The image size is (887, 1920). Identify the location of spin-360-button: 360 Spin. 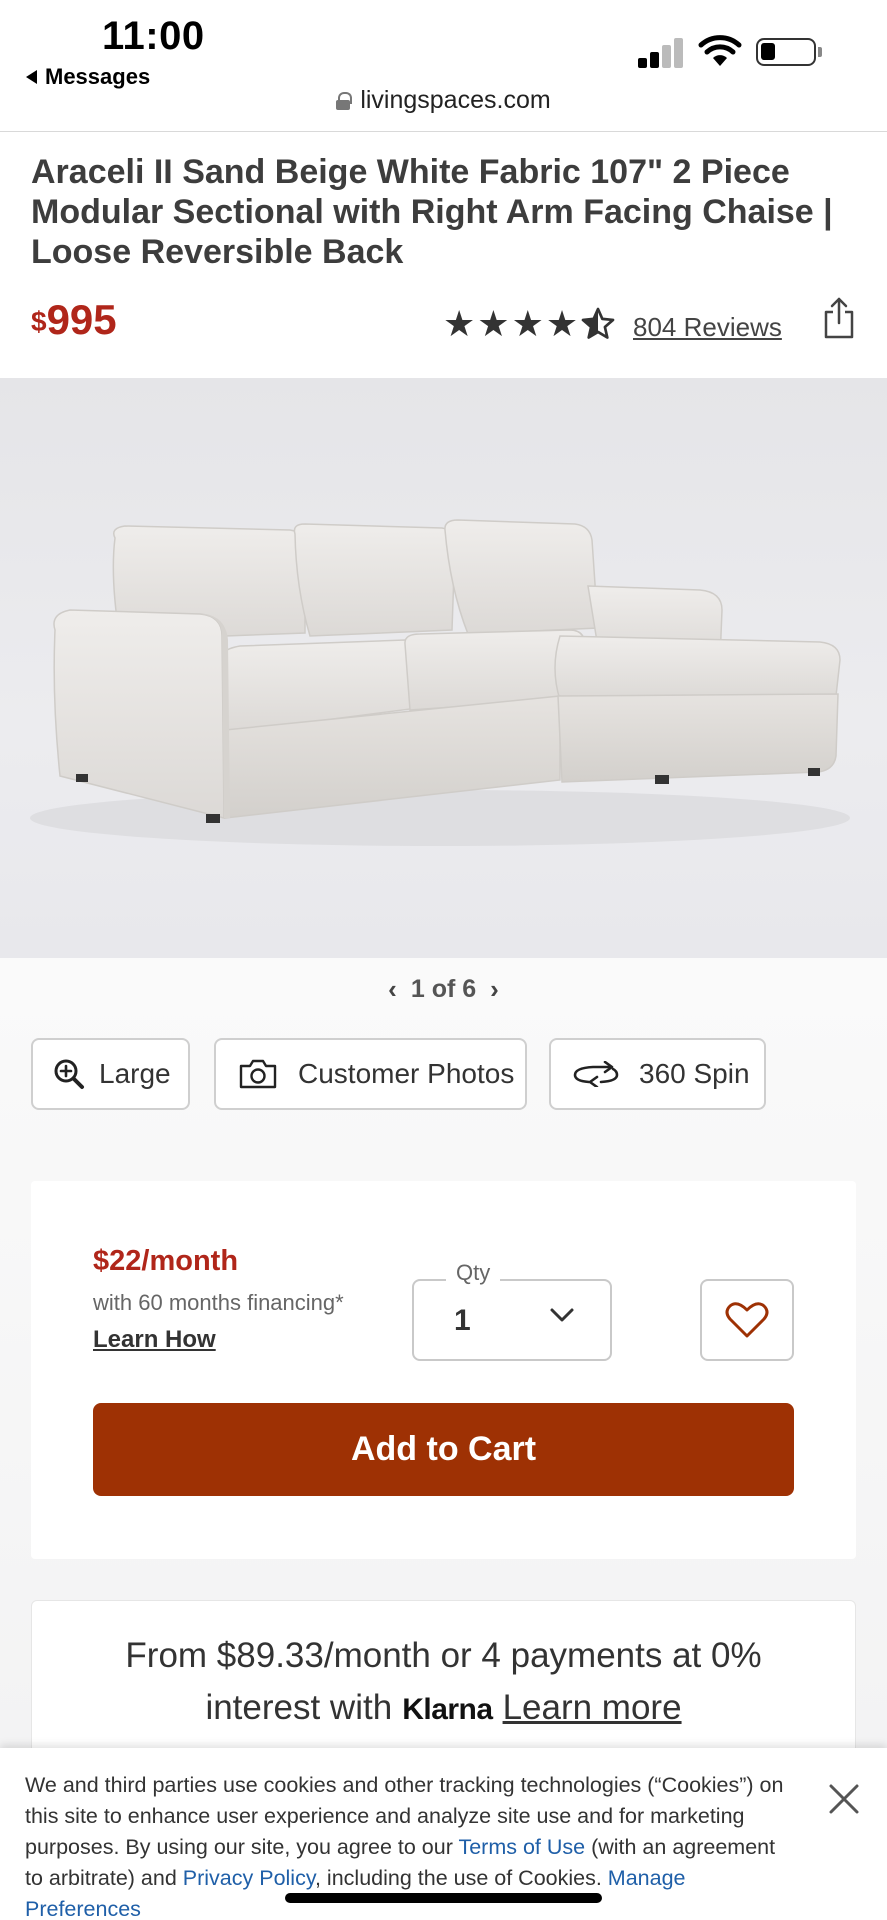
(657, 1074).